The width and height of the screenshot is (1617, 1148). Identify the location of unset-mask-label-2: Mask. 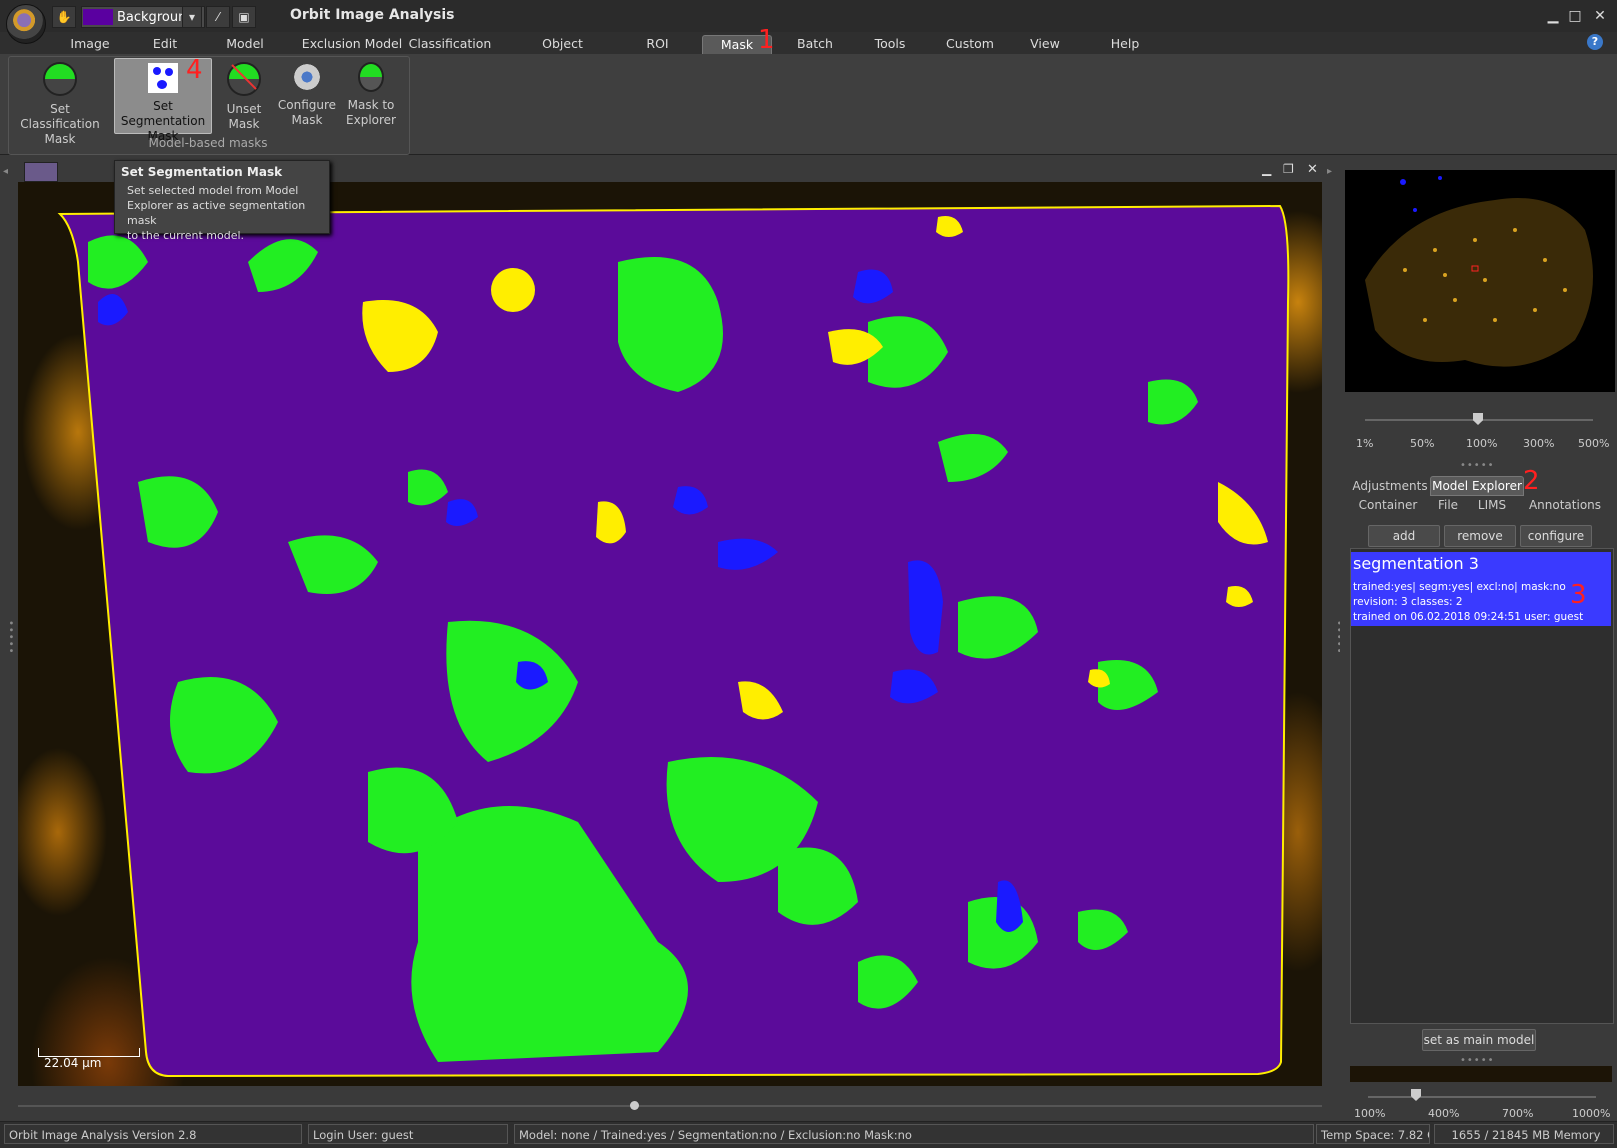
(244, 124).